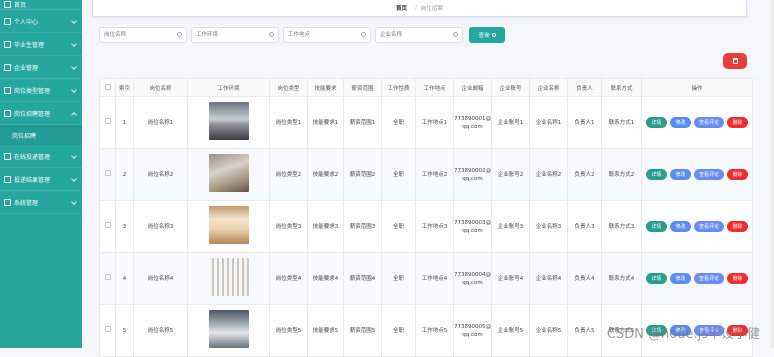 This screenshot has width=774, height=357. I want to click on sidebar-item-label: 系统管理, so click(26, 203).